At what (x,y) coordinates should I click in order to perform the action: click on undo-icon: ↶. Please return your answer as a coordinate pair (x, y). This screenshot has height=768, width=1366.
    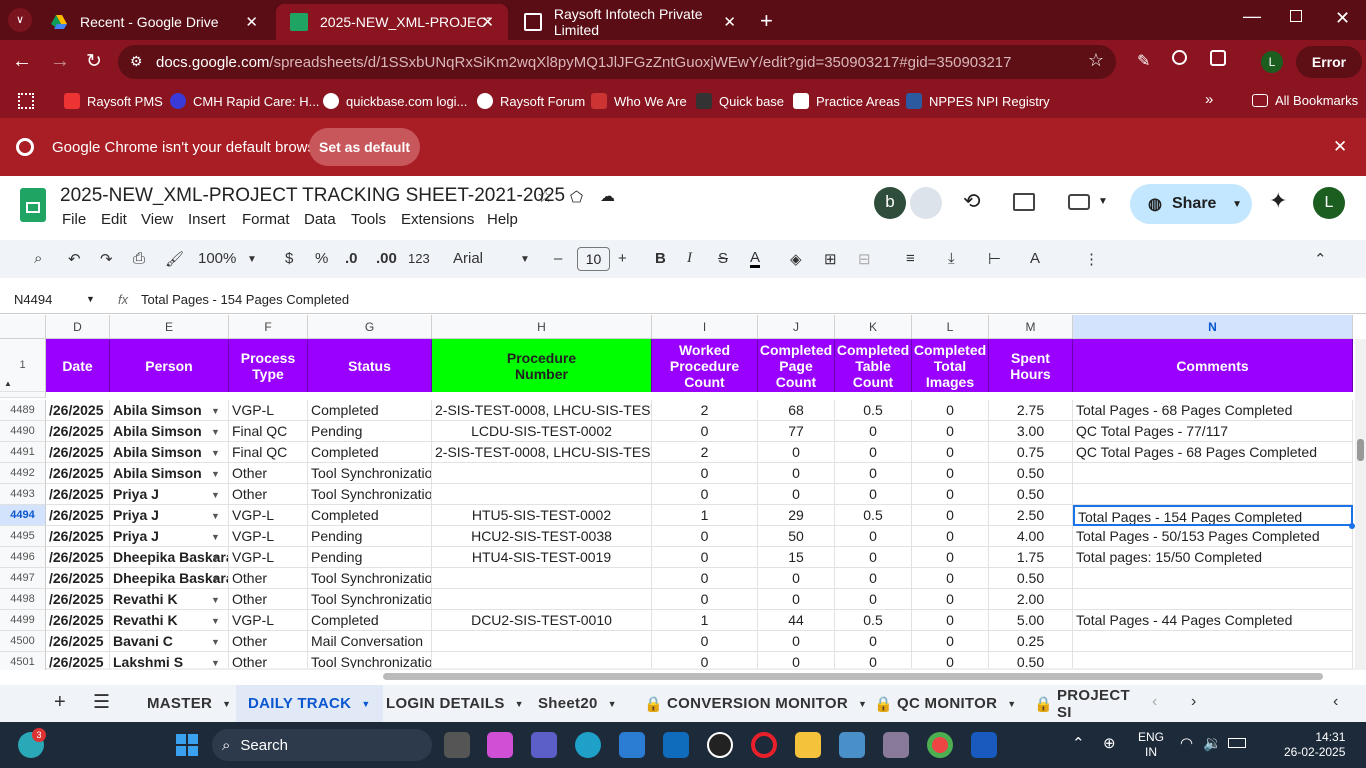
    Looking at the image, I should click on (74, 259).